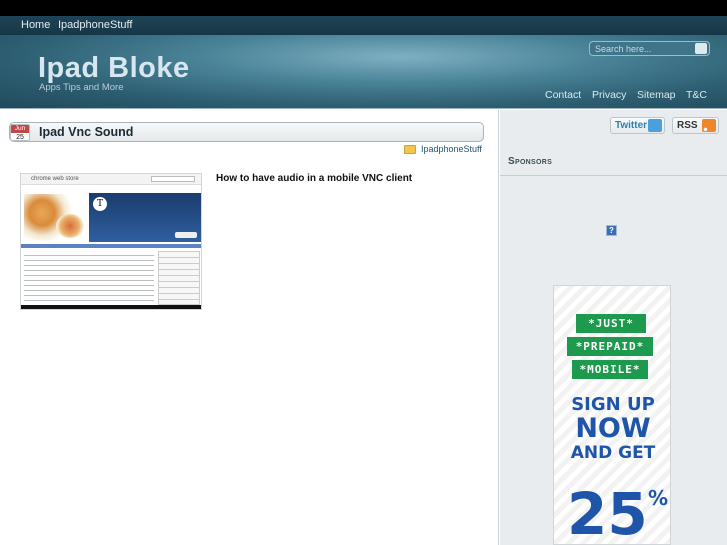  I want to click on post-title: Ipad Vnc Sound, so click(86, 132).